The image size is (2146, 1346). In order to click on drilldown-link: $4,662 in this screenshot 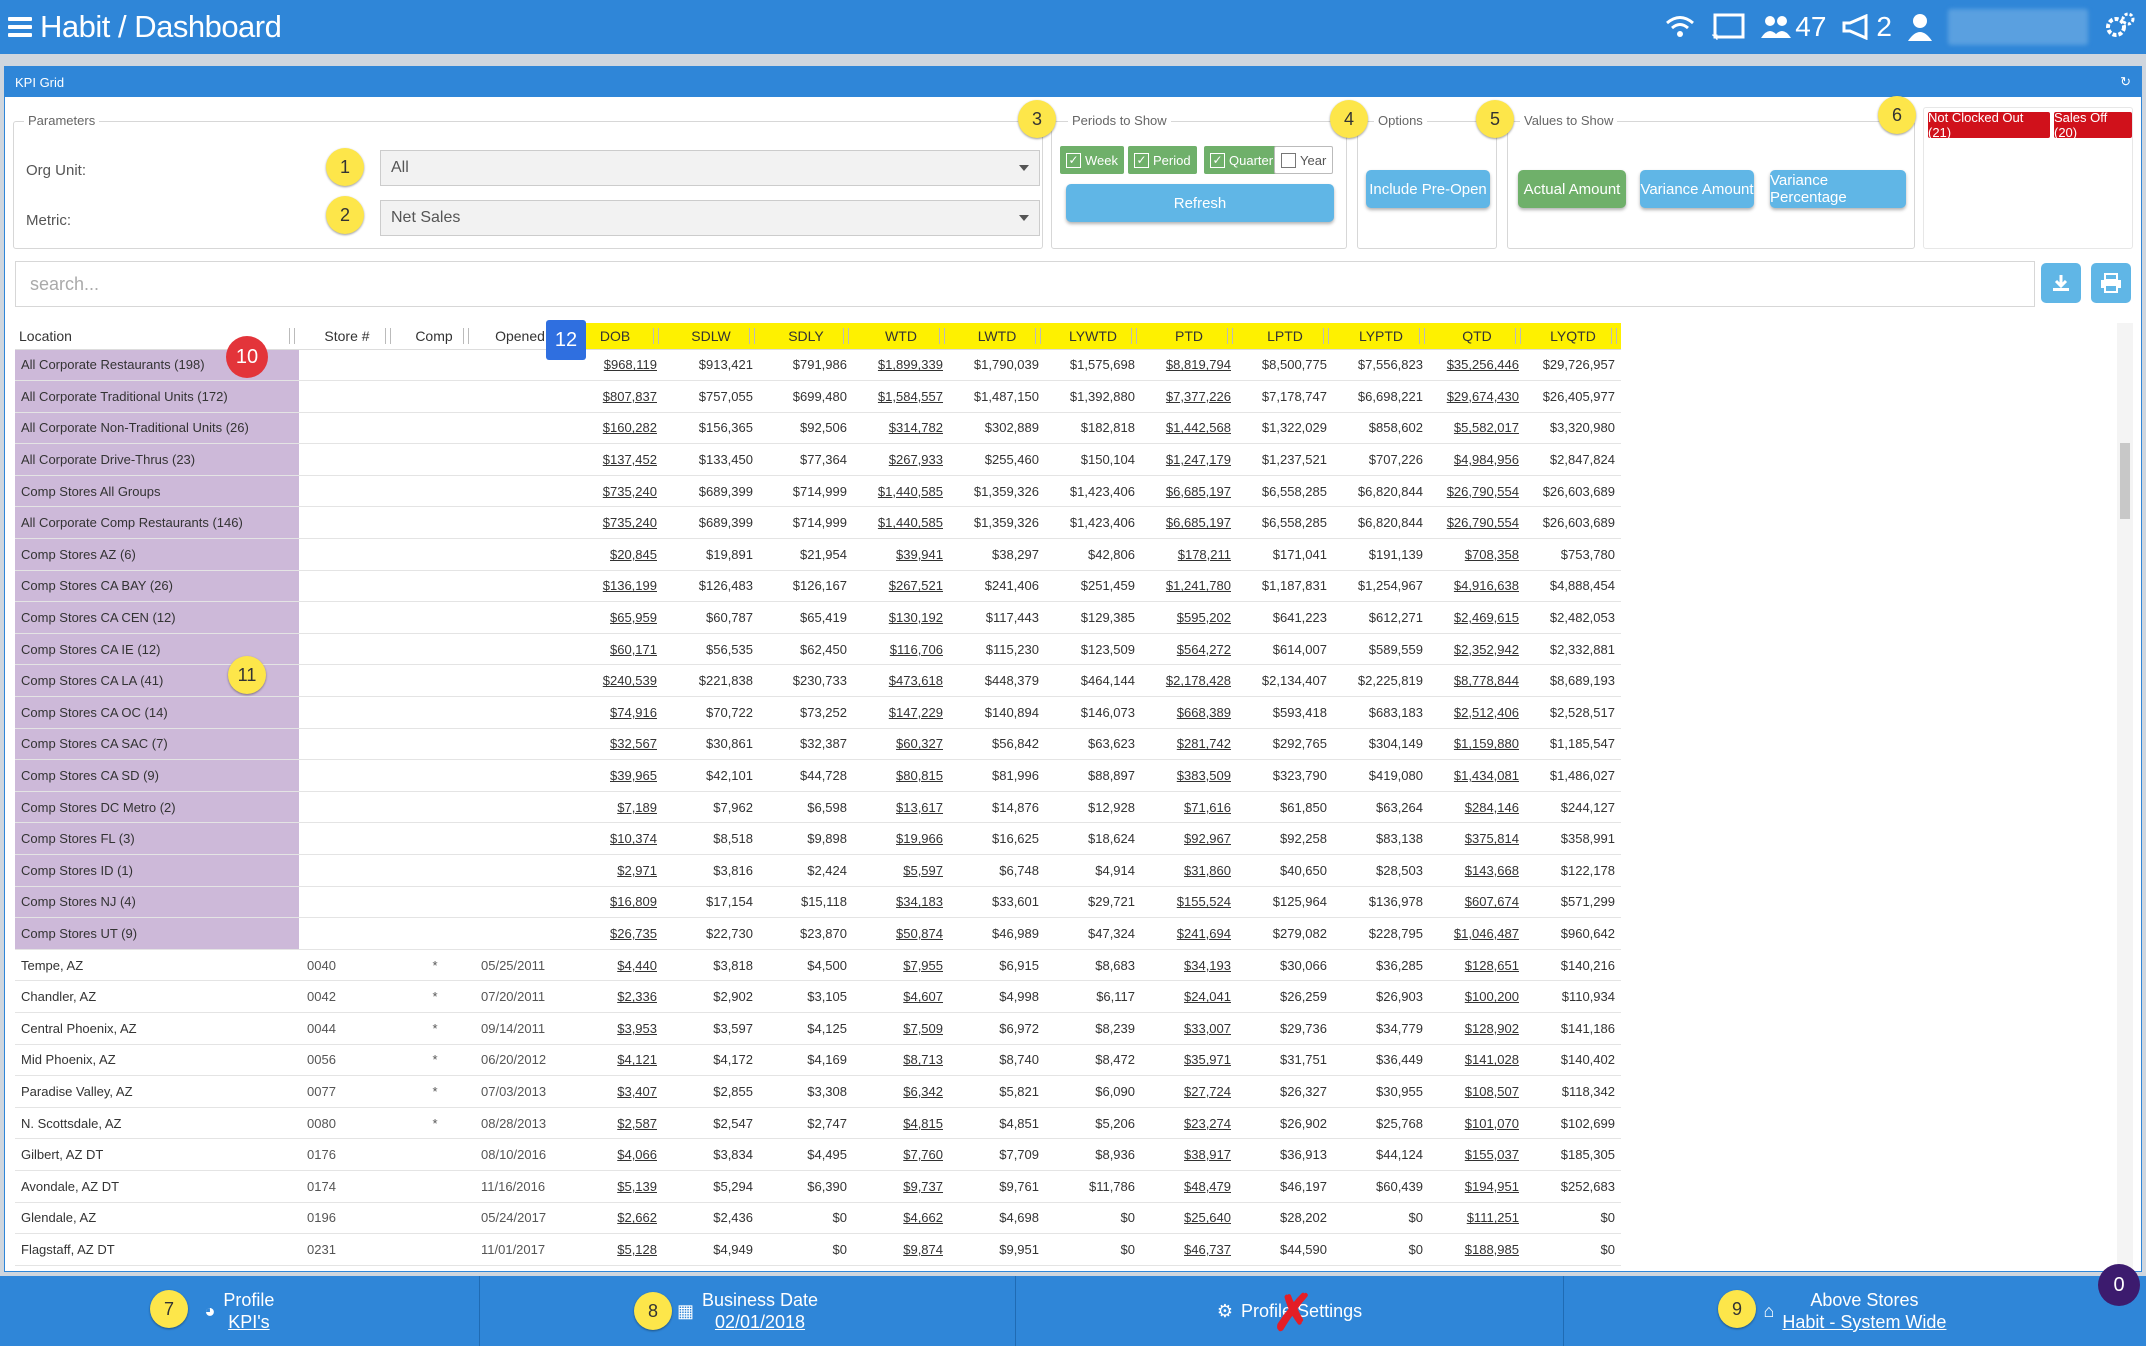, I will do `click(923, 1217)`.